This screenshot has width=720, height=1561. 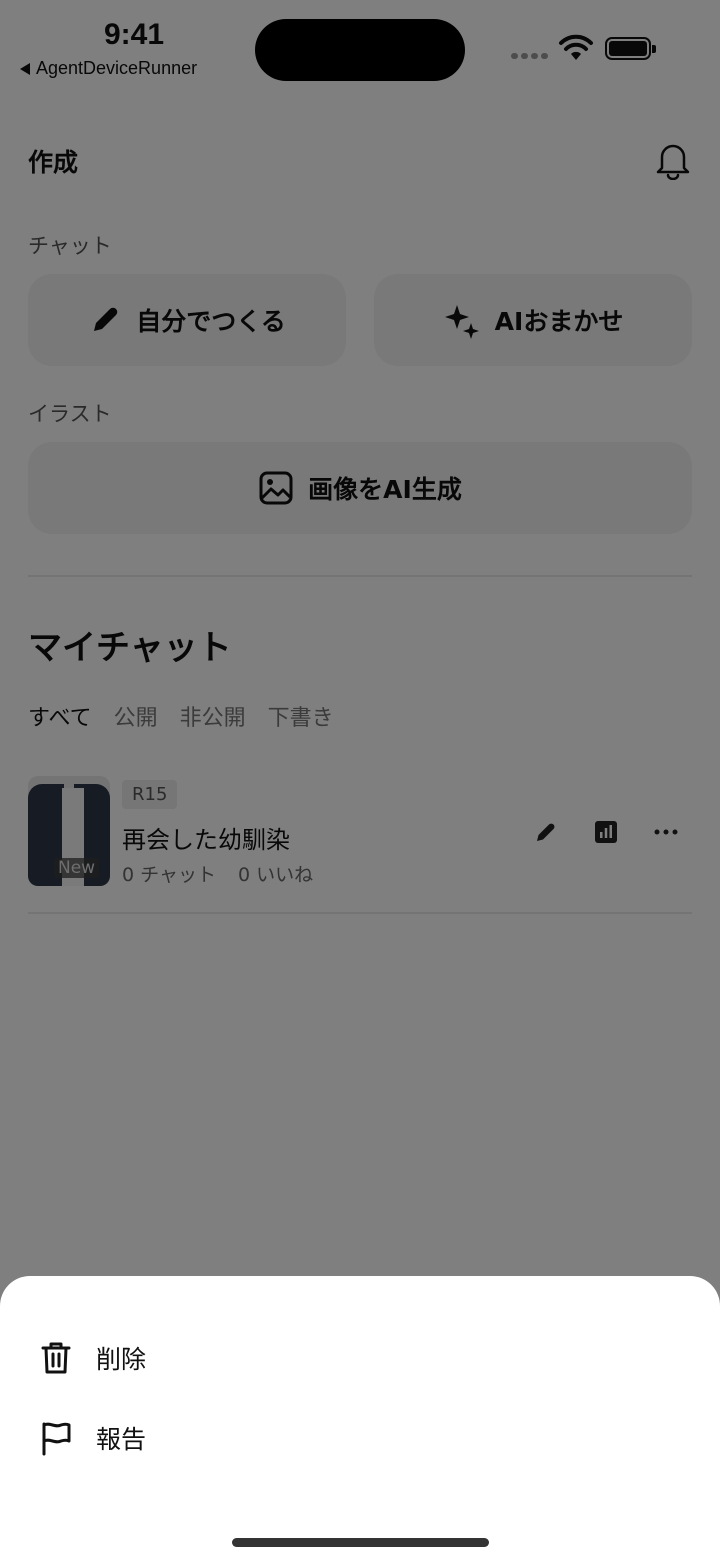 I want to click on delete-action: 削除, so click(x=93, y=1358).